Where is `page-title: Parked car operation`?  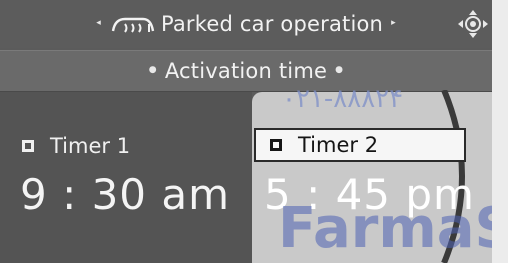
page-title: Parked car operation is located at coordinates (272, 24).